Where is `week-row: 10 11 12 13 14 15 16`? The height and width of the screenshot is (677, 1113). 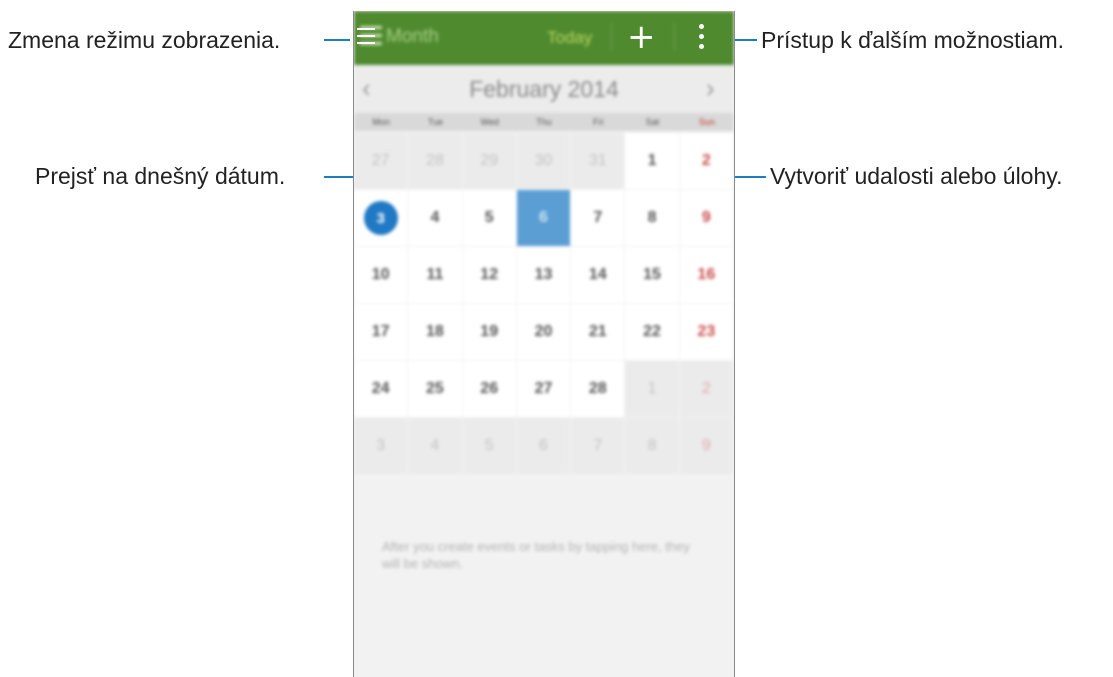
week-row: 10 11 12 13 14 15 16 is located at coordinates (544, 275).